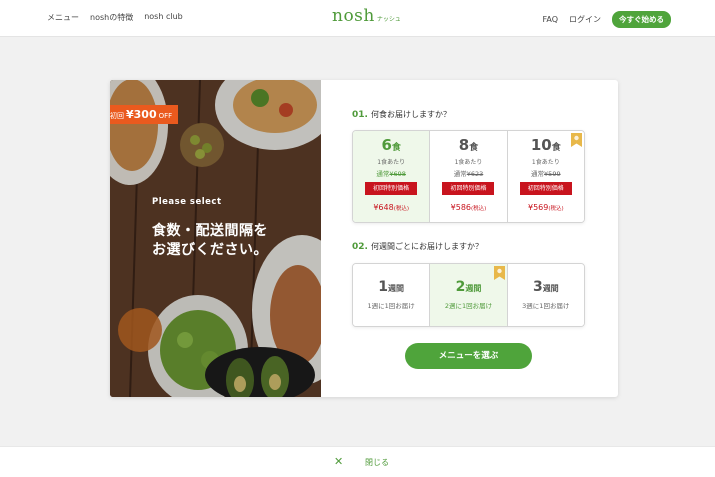 Image resolution: width=715 pixels, height=477 pixels. I want to click on normal-price-value: ¥623, so click(475, 174).